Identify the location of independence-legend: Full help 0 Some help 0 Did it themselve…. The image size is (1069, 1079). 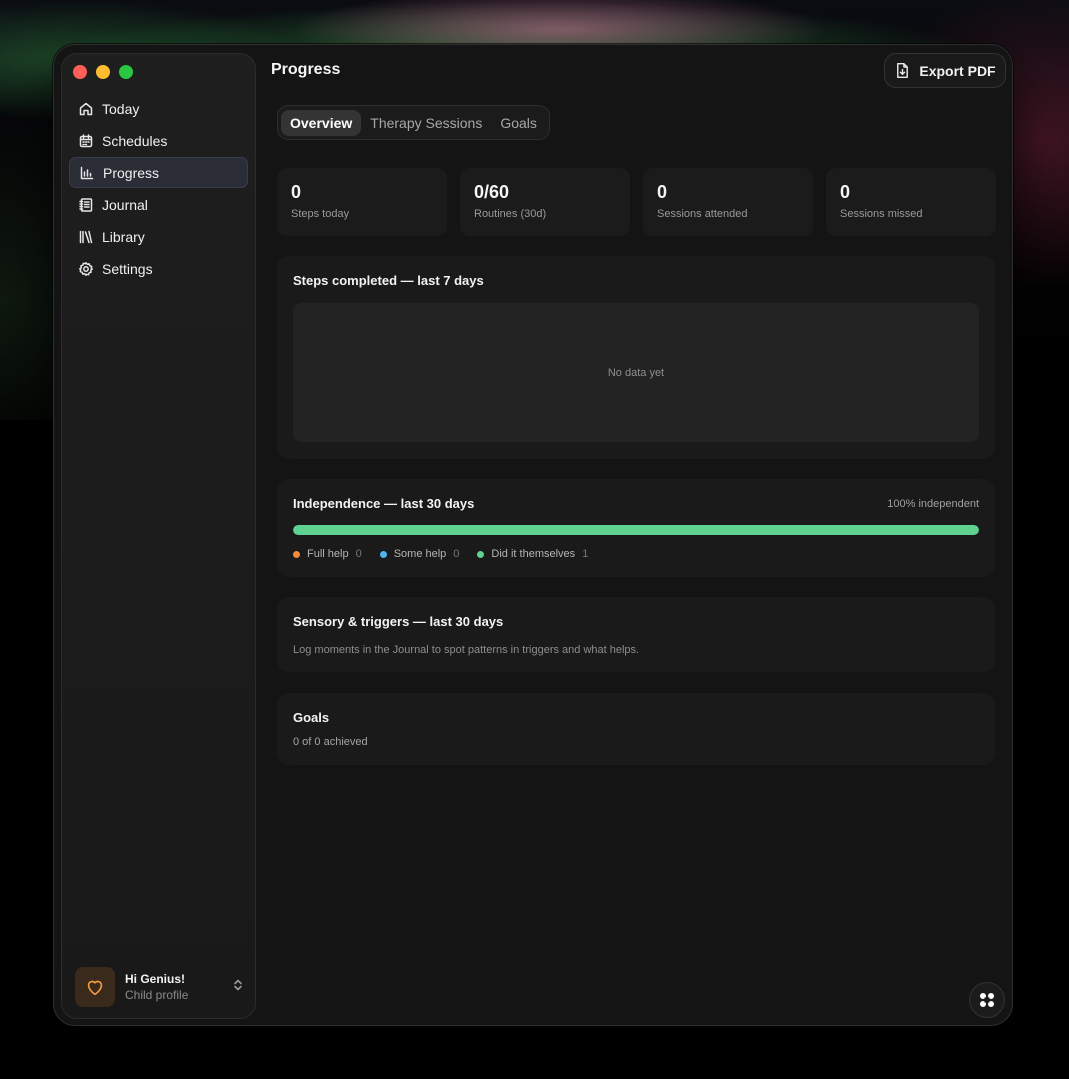
(449, 554).